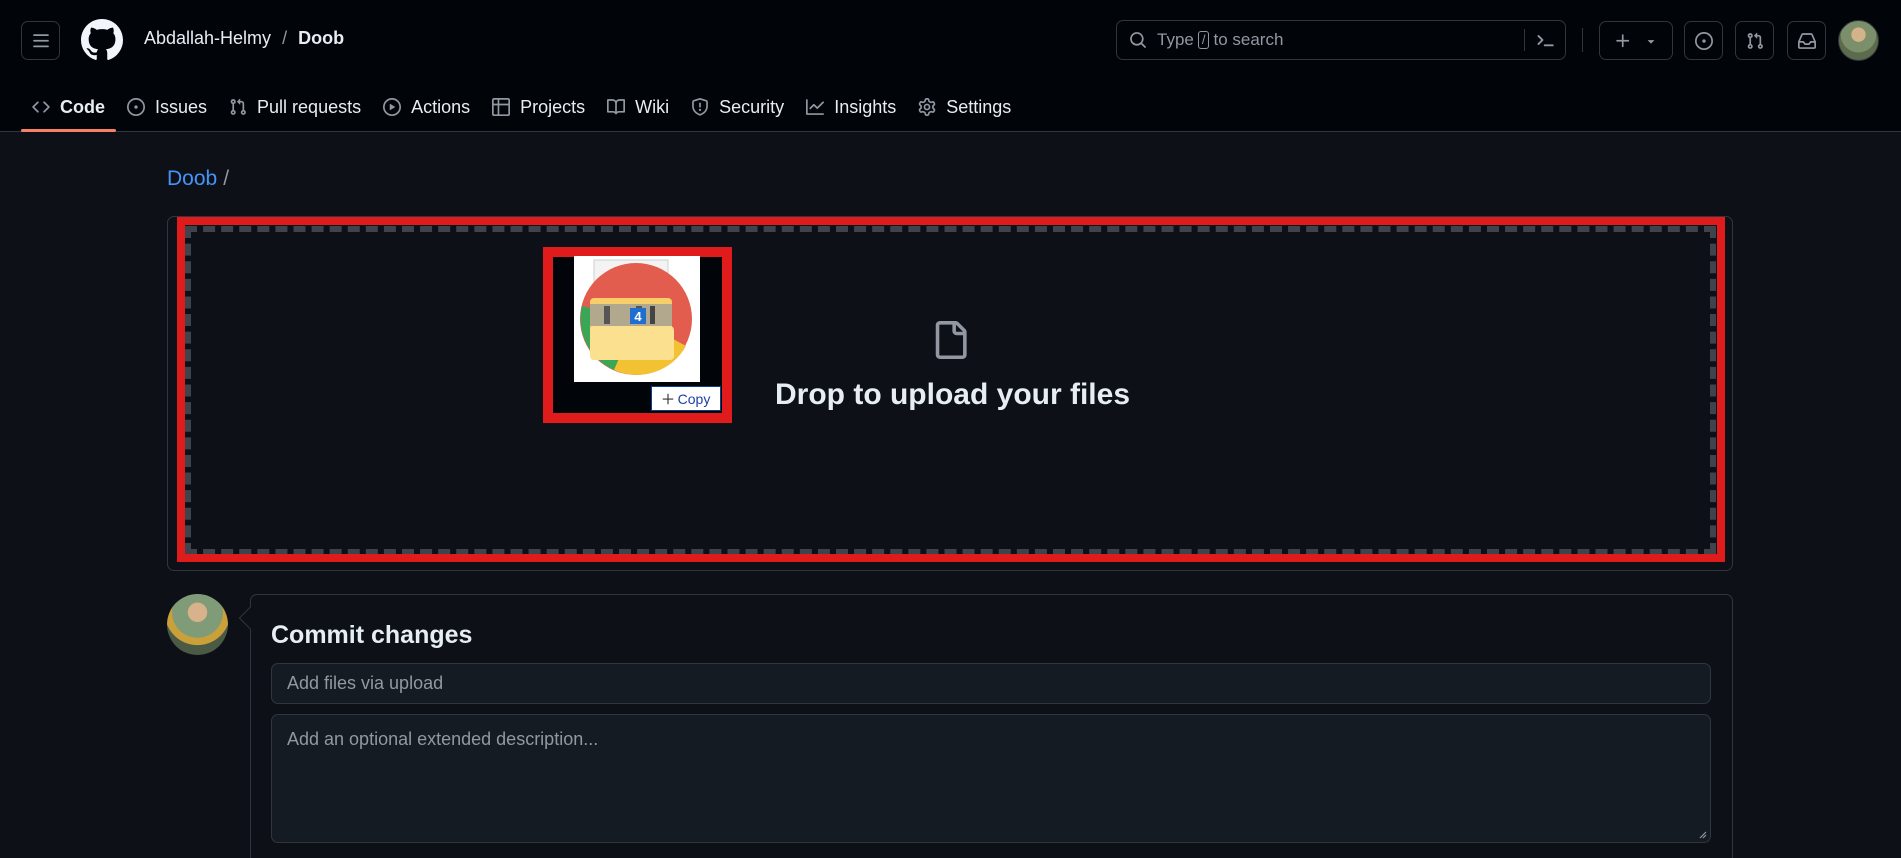 The width and height of the screenshot is (1901, 858). What do you see at coordinates (752, 106) in the screenshot?
I see `tab-label: Security` at bounding box center [752, 106].